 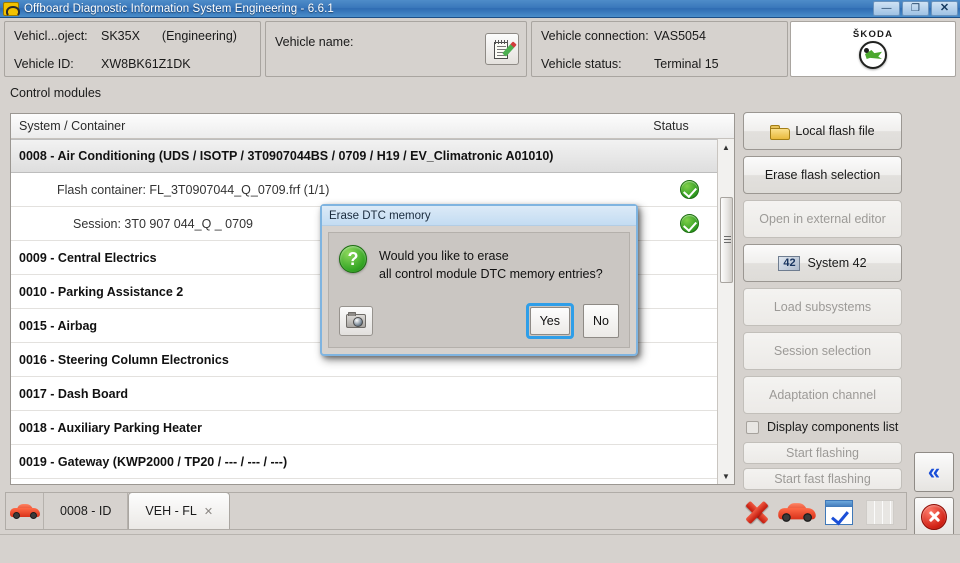 I want to click on blue-check-icon, so click(x=839, y=512).